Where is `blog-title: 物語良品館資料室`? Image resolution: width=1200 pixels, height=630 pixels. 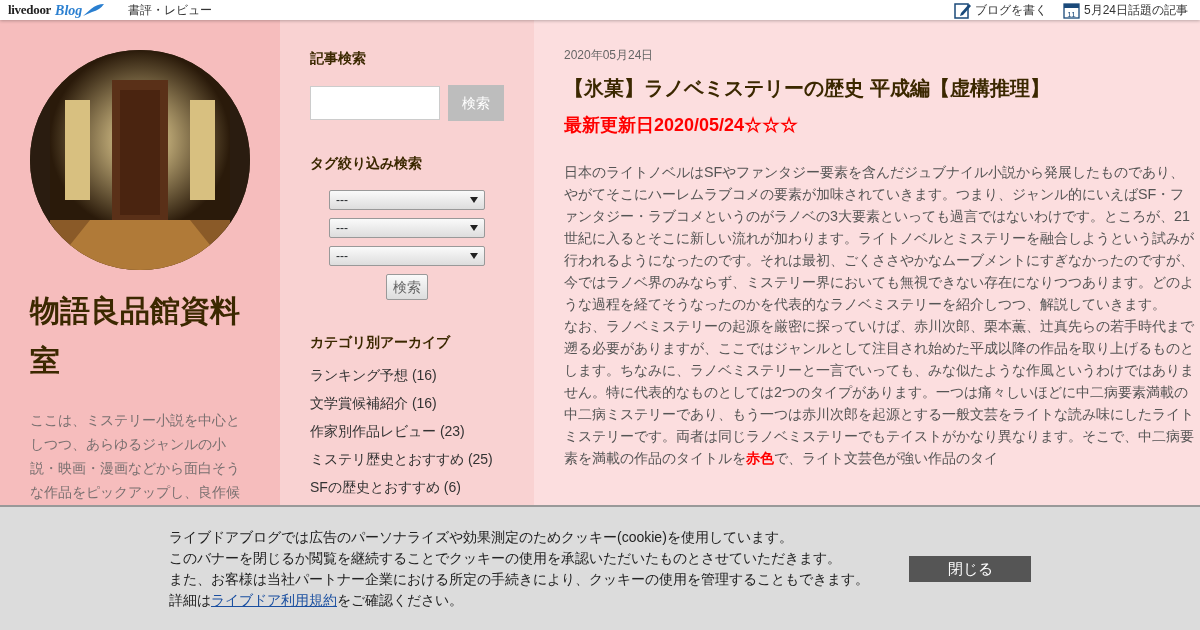
blog-title: 物語良品館資料室 is located at coordinates (140, 336).